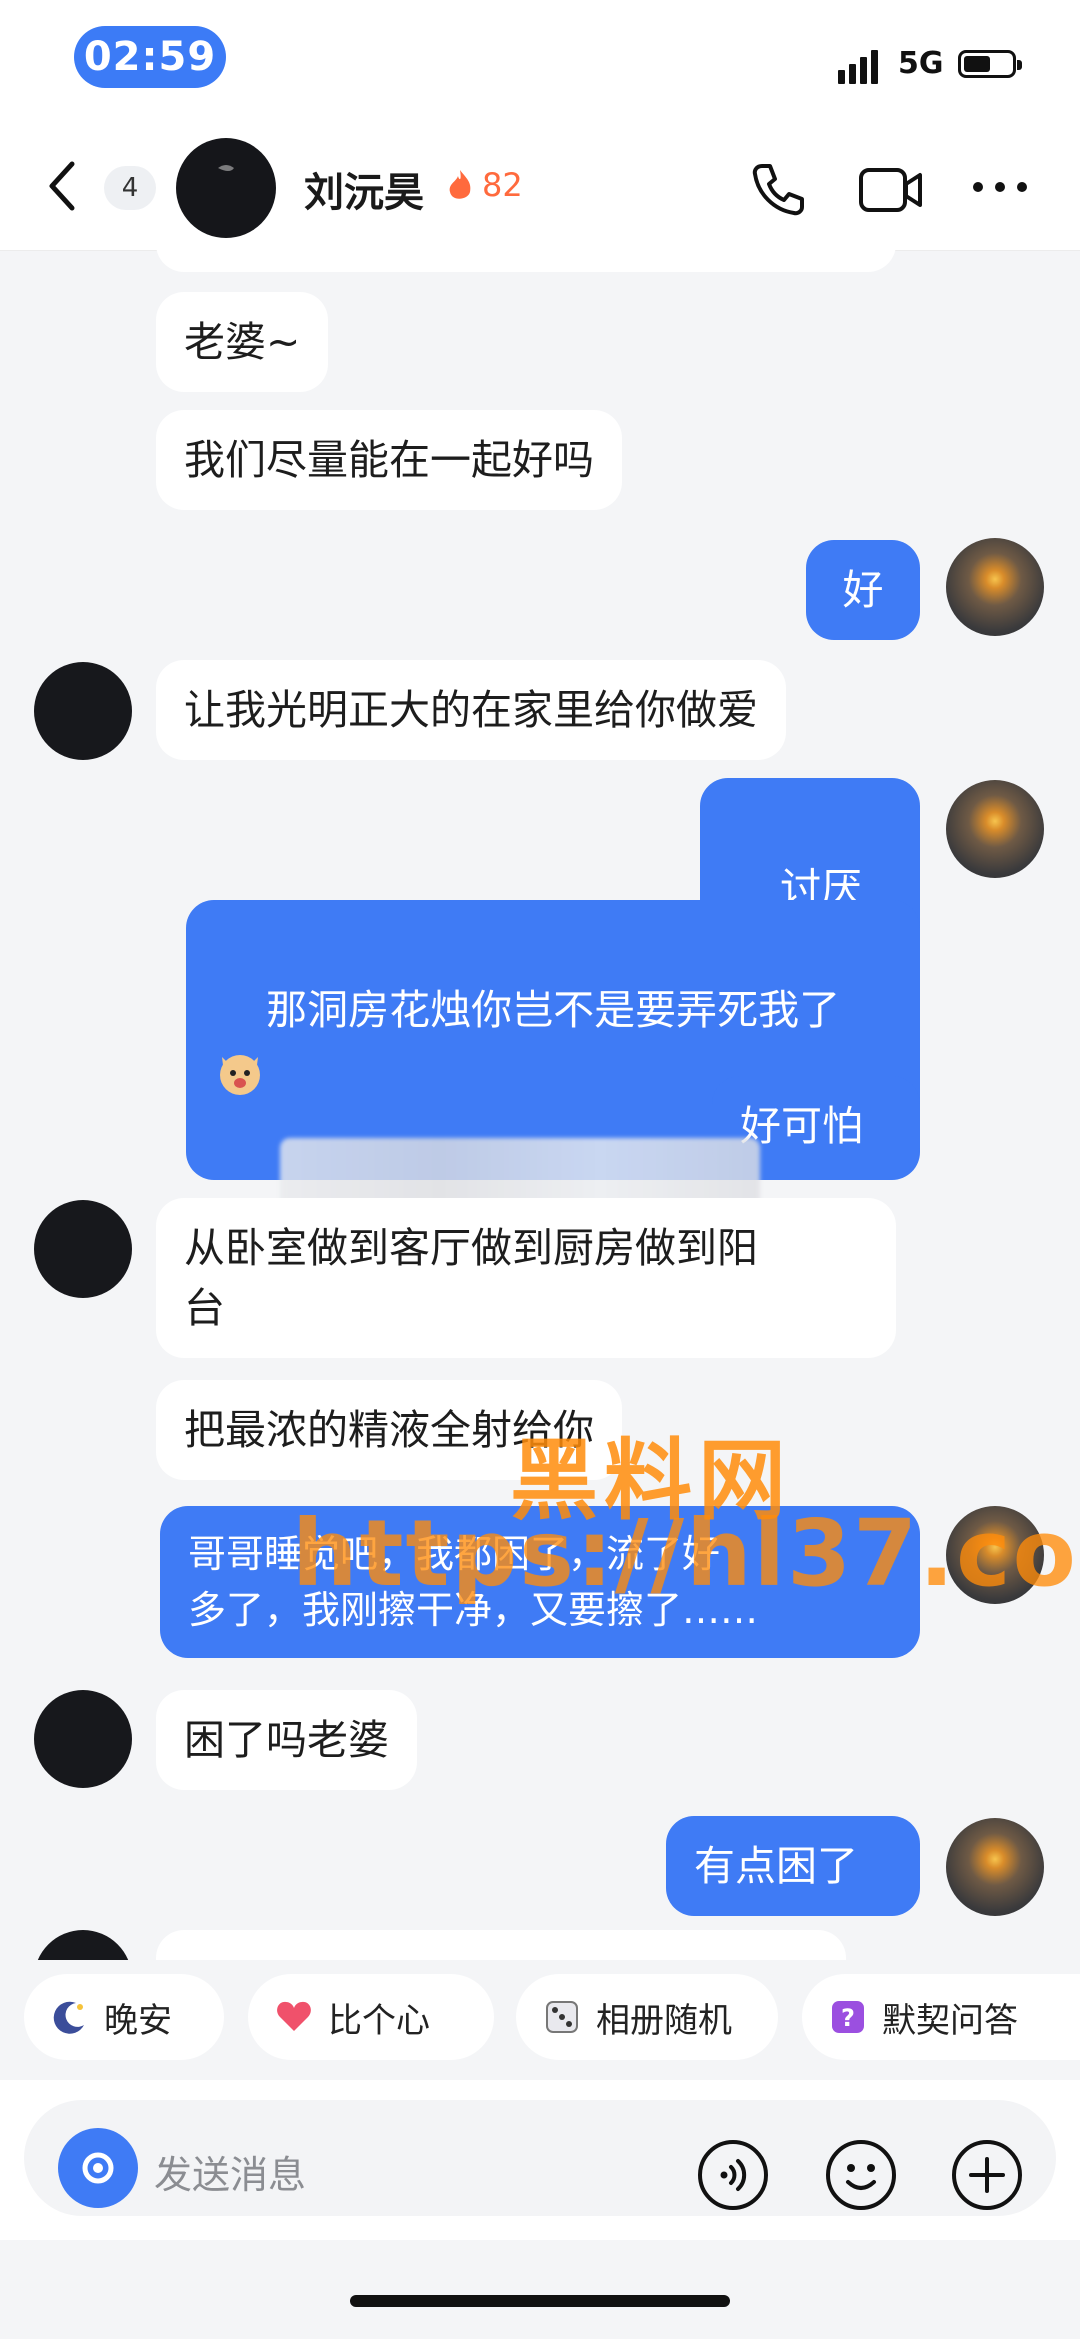 The height and width of the screenshot is (2339, 1080). I want to click on message-input: 发送消息, so click(230, 2171).